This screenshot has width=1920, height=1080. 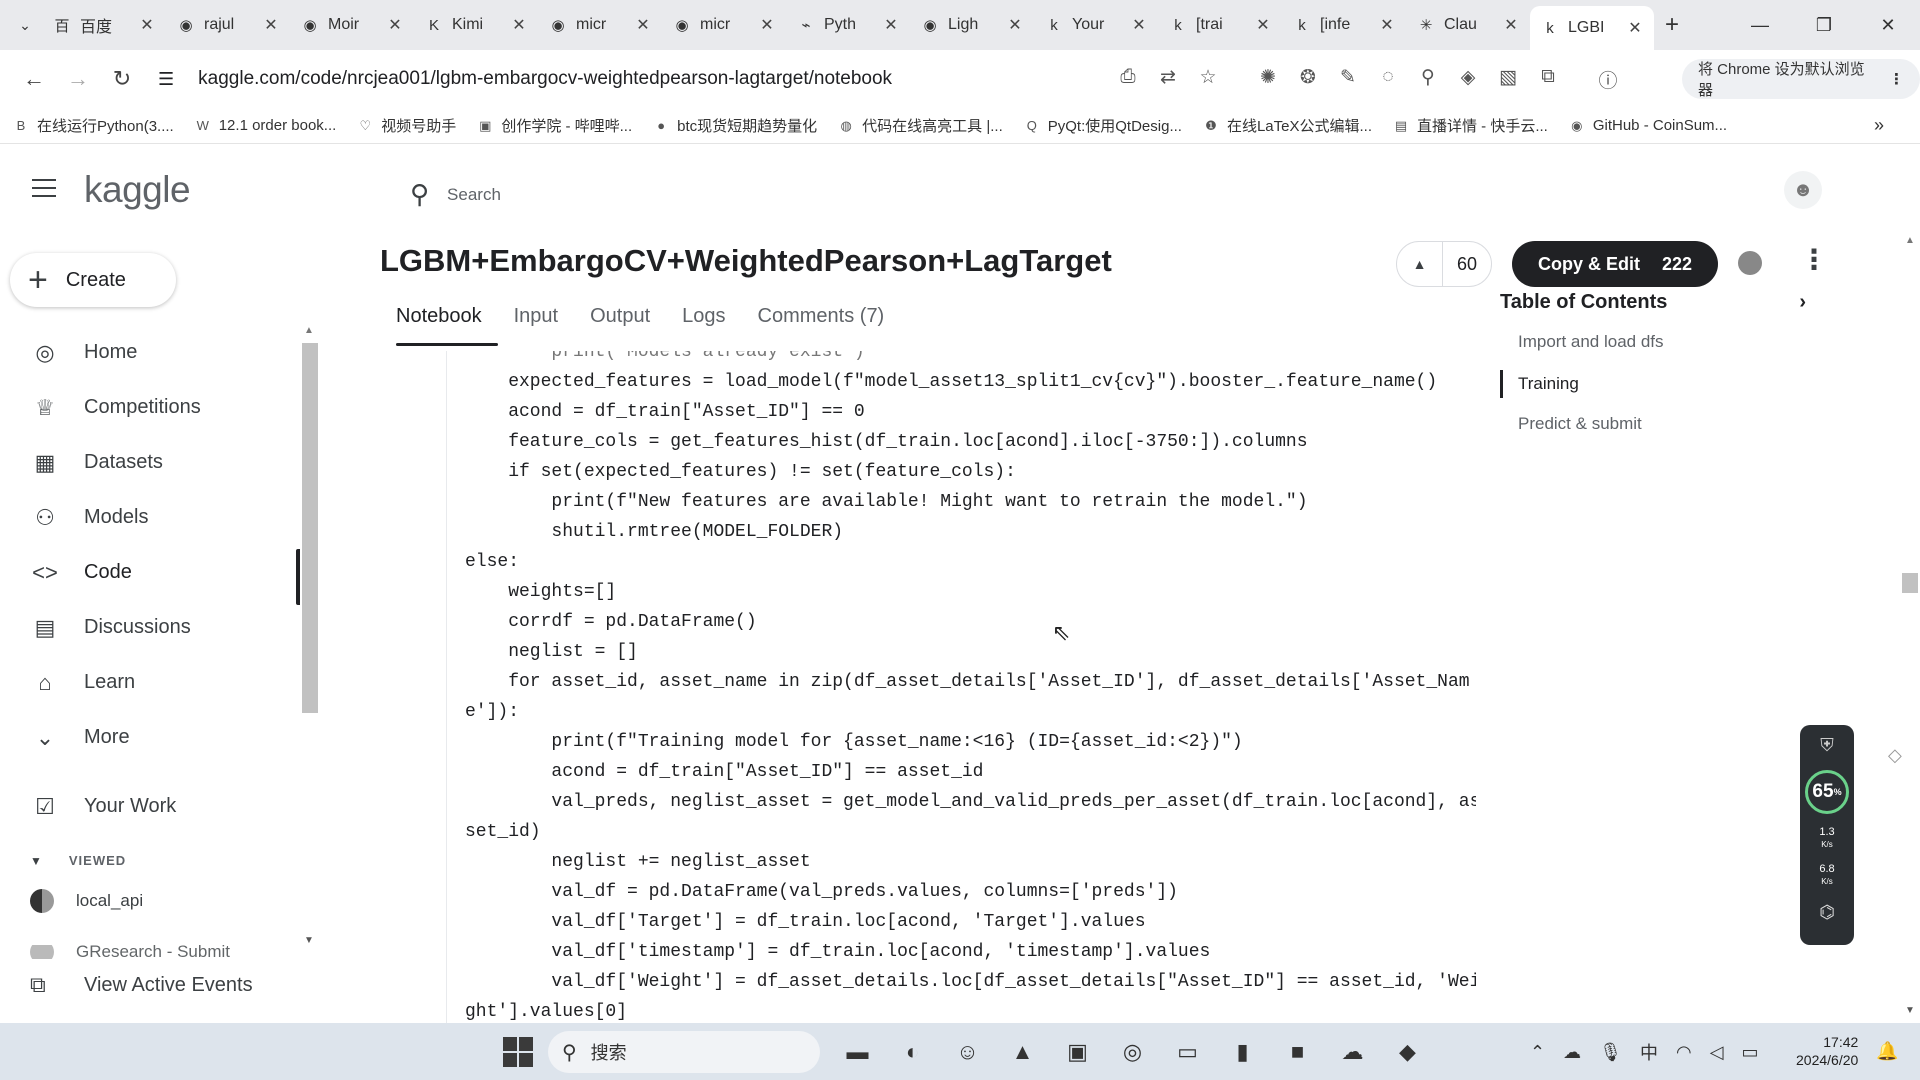 What do you see at coordinates (1022, 1052) in the screenshot?
I see `app-photos-icon: ▲` at bounding box center [1022, 1052].